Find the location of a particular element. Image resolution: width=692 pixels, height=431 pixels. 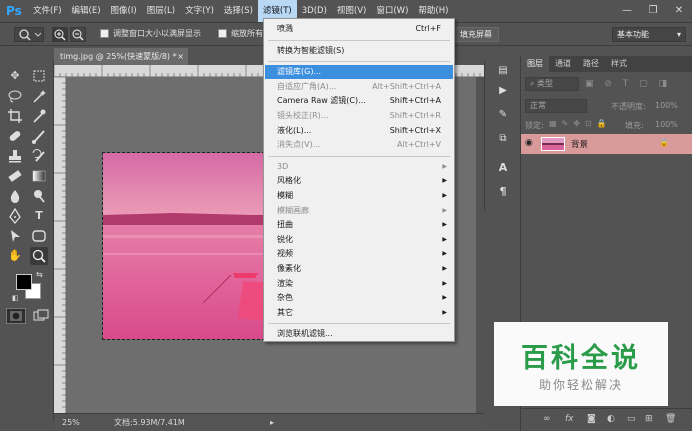

adjustment-layer-icon: ◐ is located at coordinates (611, 419).